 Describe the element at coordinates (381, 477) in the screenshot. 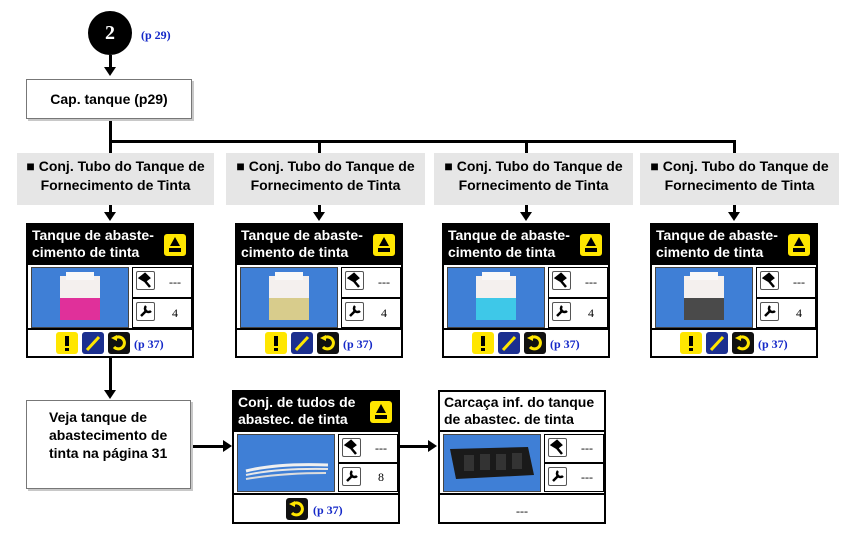

I see `wrench-value: 8` at that location.